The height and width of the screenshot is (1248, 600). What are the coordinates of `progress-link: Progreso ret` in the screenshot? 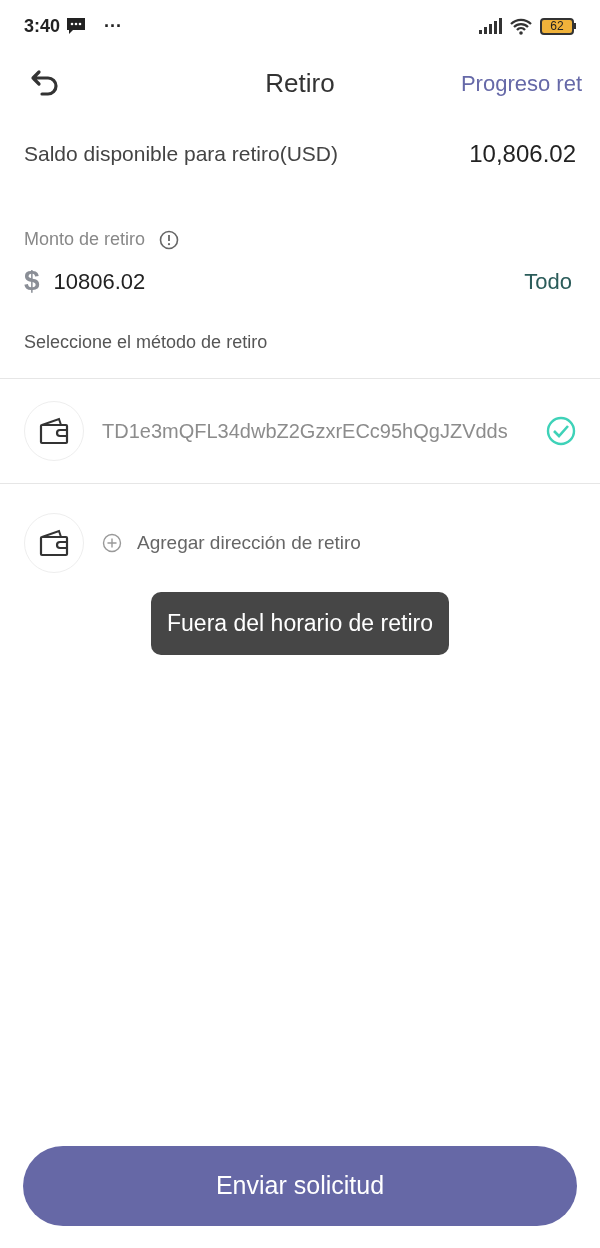 It's located at (521, 83).